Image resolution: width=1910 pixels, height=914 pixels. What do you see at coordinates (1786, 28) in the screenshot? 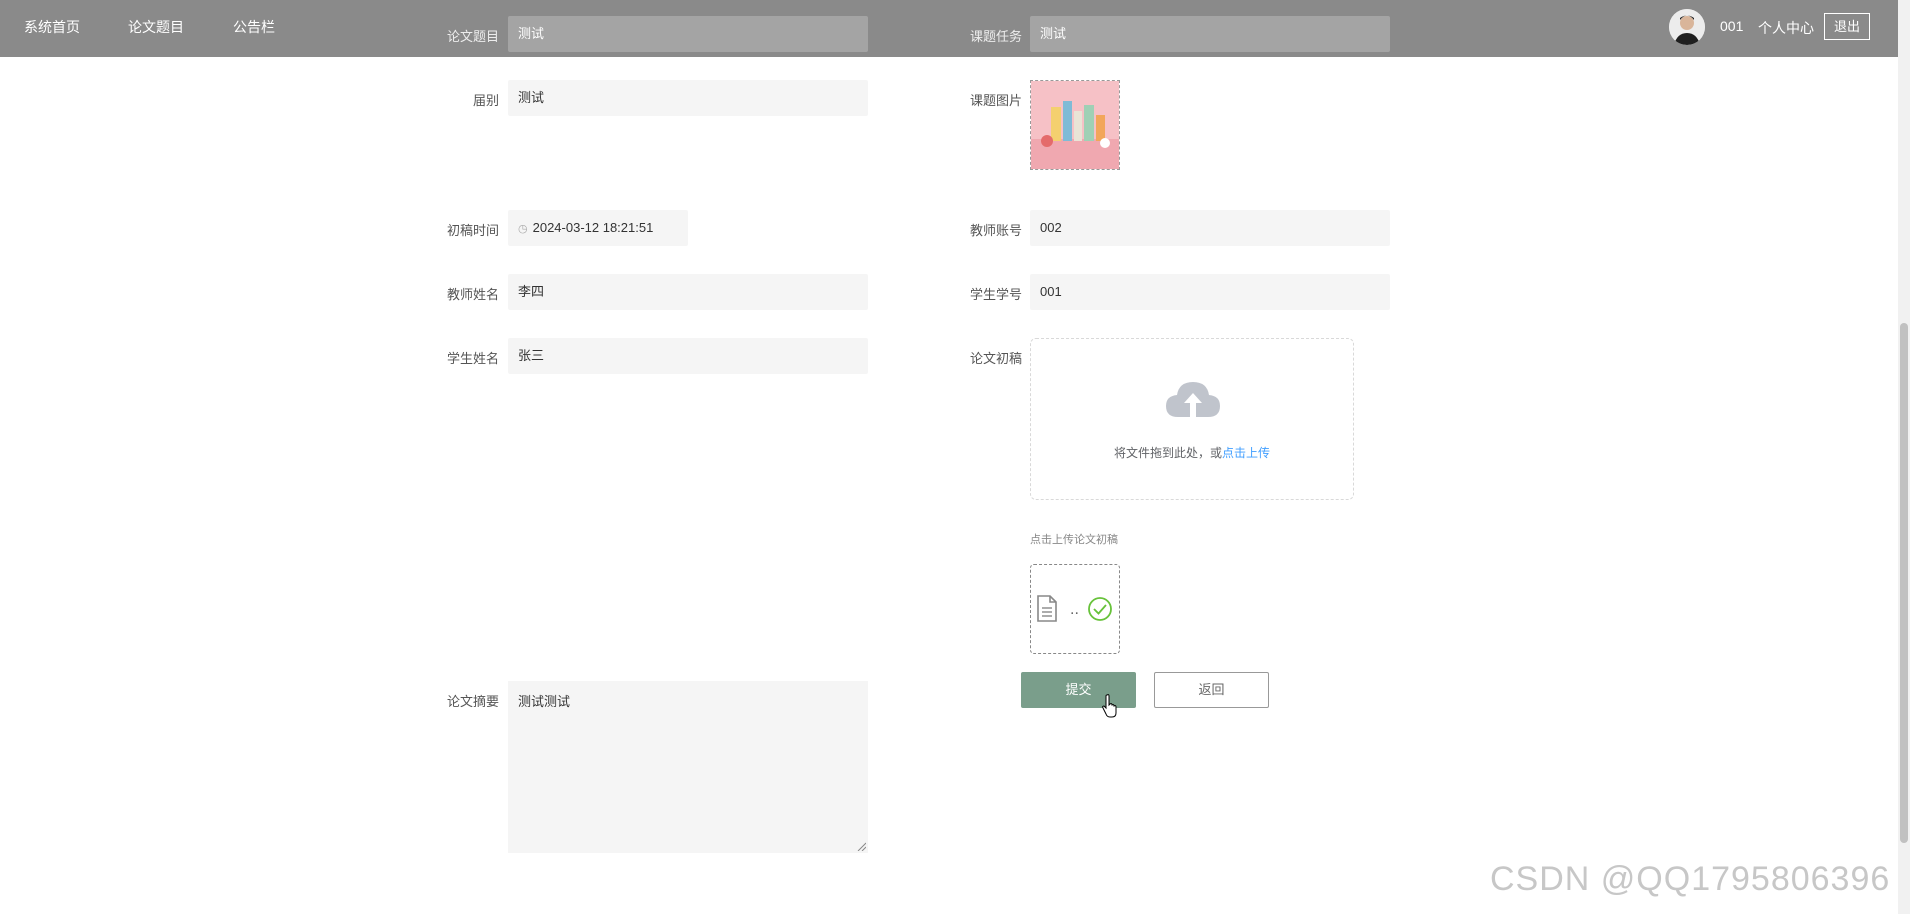
I see `personal-center-link: 个人中心` at bounding box center [1786, 28].